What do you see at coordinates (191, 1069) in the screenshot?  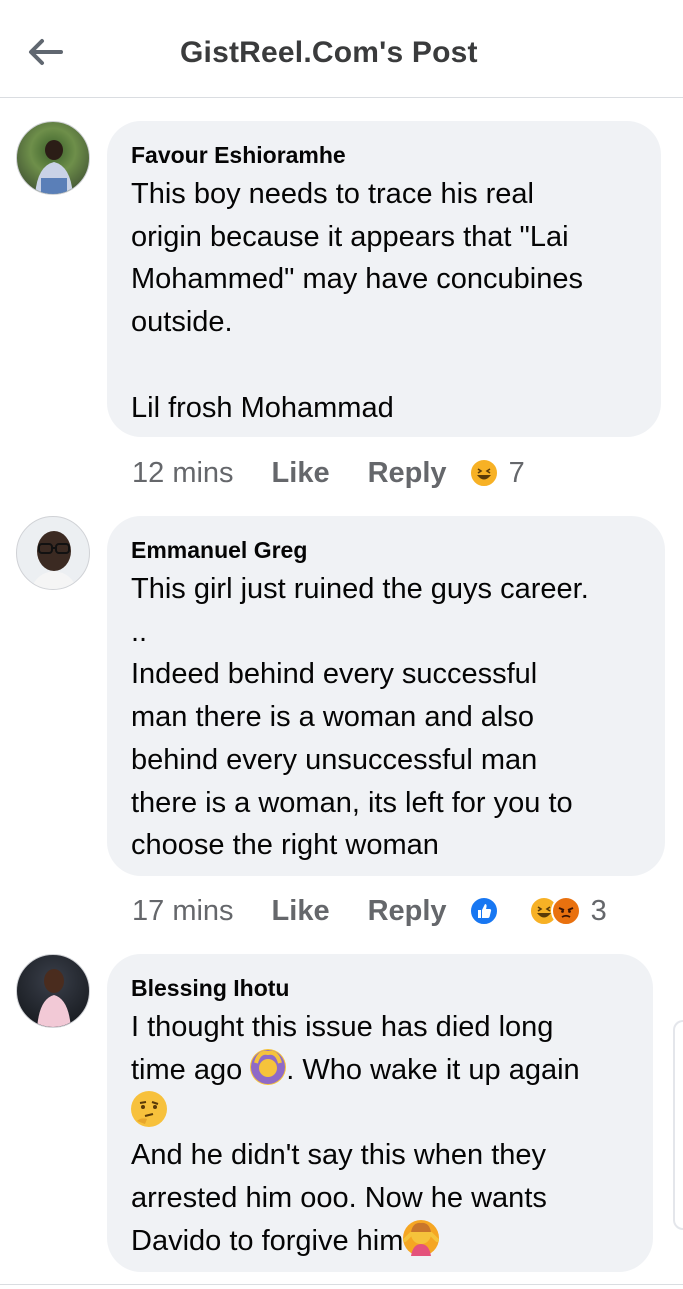 I see `comment-text-line: time ago` at bounding box center [191, 1069].